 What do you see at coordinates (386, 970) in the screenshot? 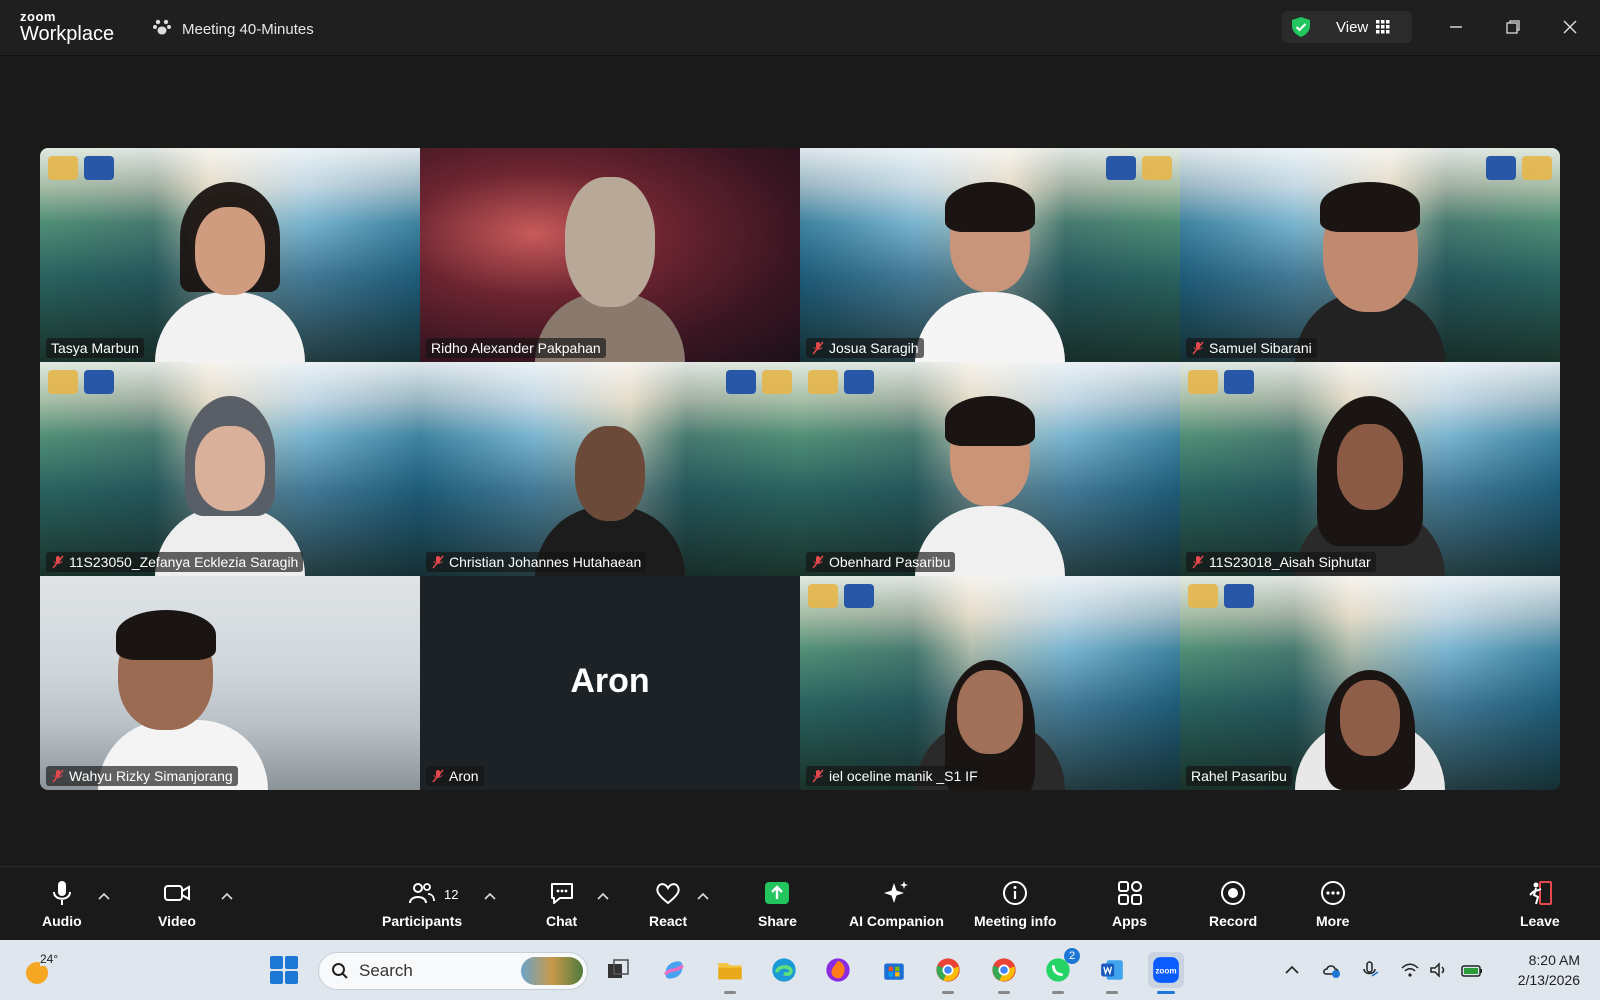
I see `search-placeholder: Search` at bounding box center [386, 970].